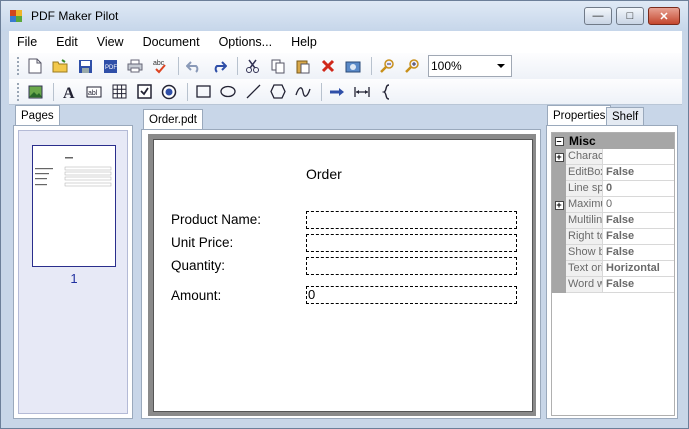 This screenshot has height=429, width=689. Describe the element at coordinates (194, 66) in the screenshot. I see `undo-button` at that location.